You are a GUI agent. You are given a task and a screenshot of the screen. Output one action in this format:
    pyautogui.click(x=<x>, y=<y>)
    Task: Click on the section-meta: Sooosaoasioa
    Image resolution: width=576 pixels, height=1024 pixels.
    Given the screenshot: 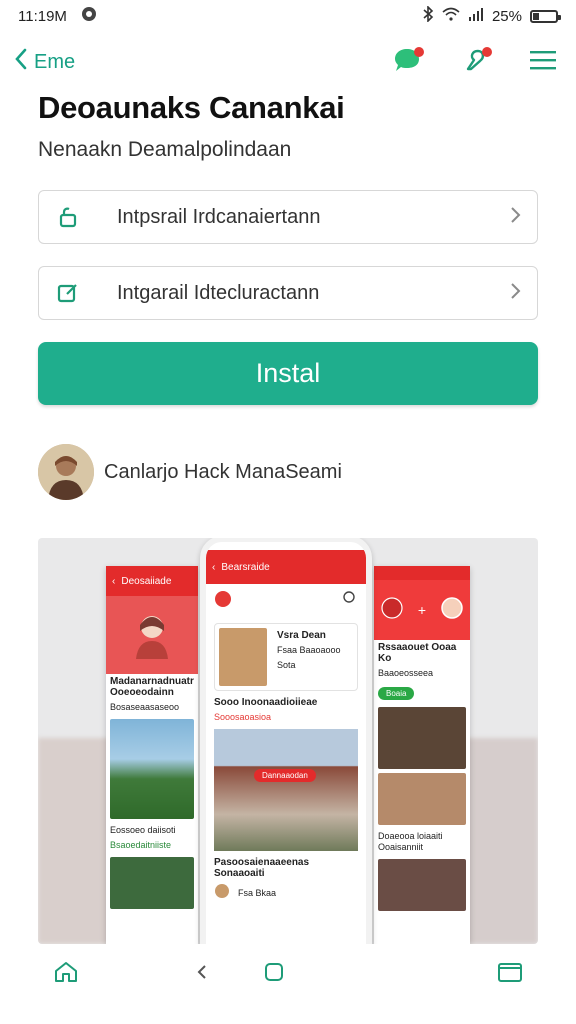 What is the action you would take?
    pyautogui.click(x=243, y=717)
    